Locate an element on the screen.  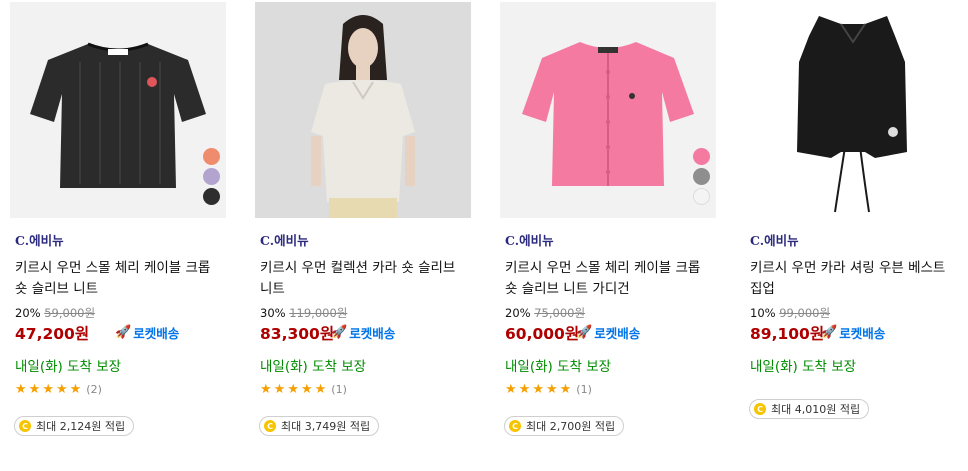
points-badge: C 최대 2,700원 적립 is located at coordinates (564, 426).